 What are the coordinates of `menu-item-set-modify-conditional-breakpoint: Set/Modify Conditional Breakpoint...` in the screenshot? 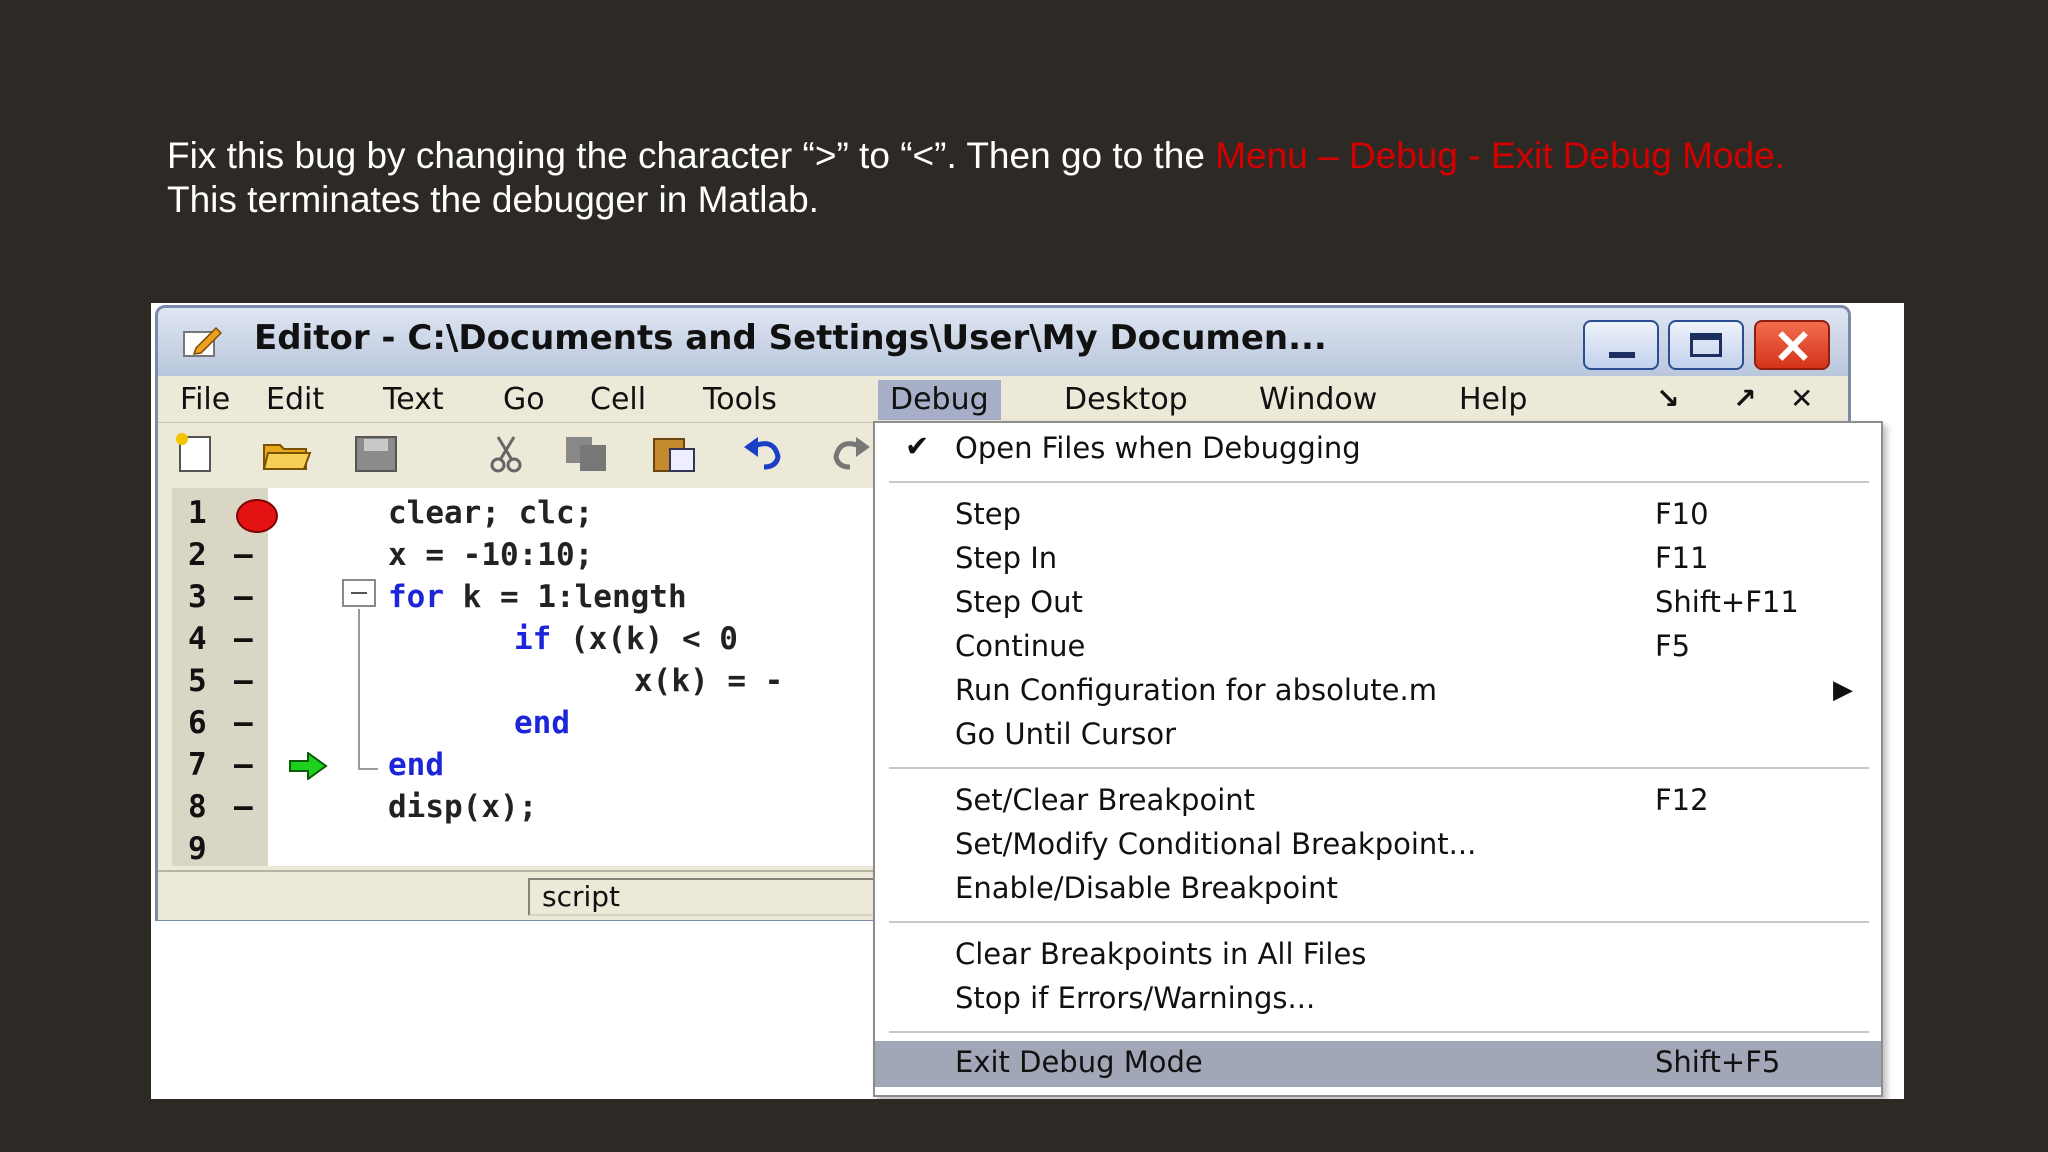 It's located at (1378, 845).